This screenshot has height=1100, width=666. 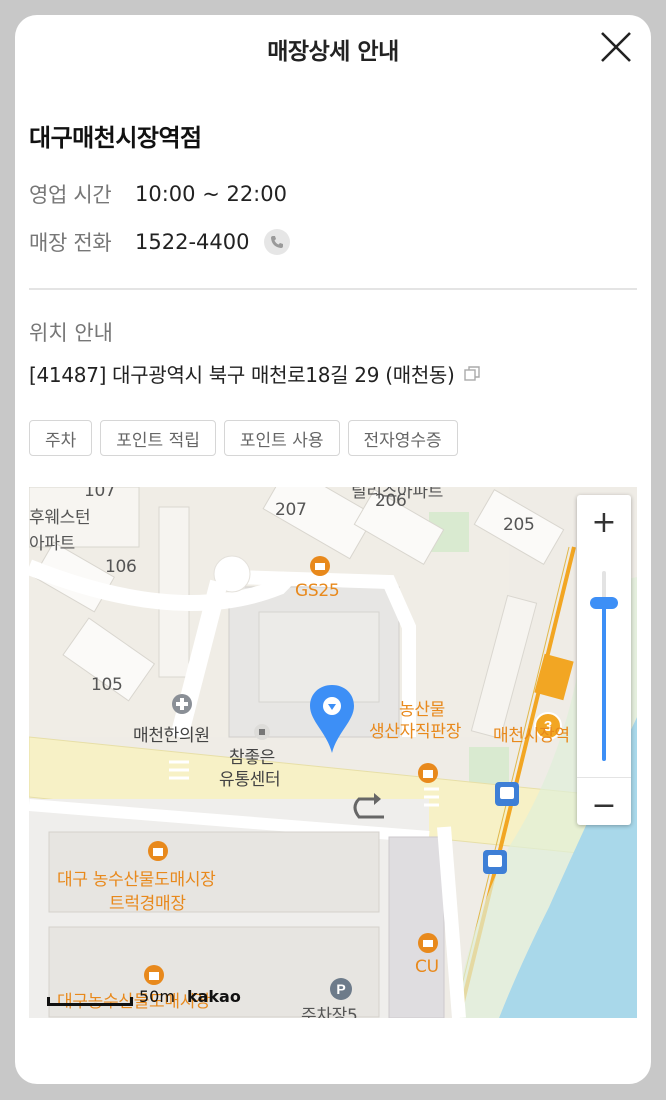 I want to click on hours-row: 영업 시간 10:00 ~ 22:00, so click(x=158, y=194).